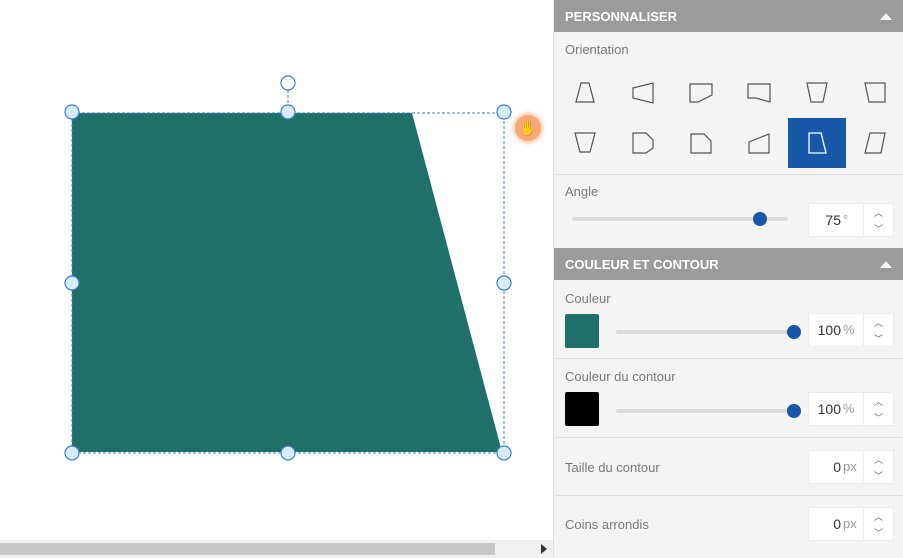  I want to click on outline-opacity-slider, so click(708, 411).